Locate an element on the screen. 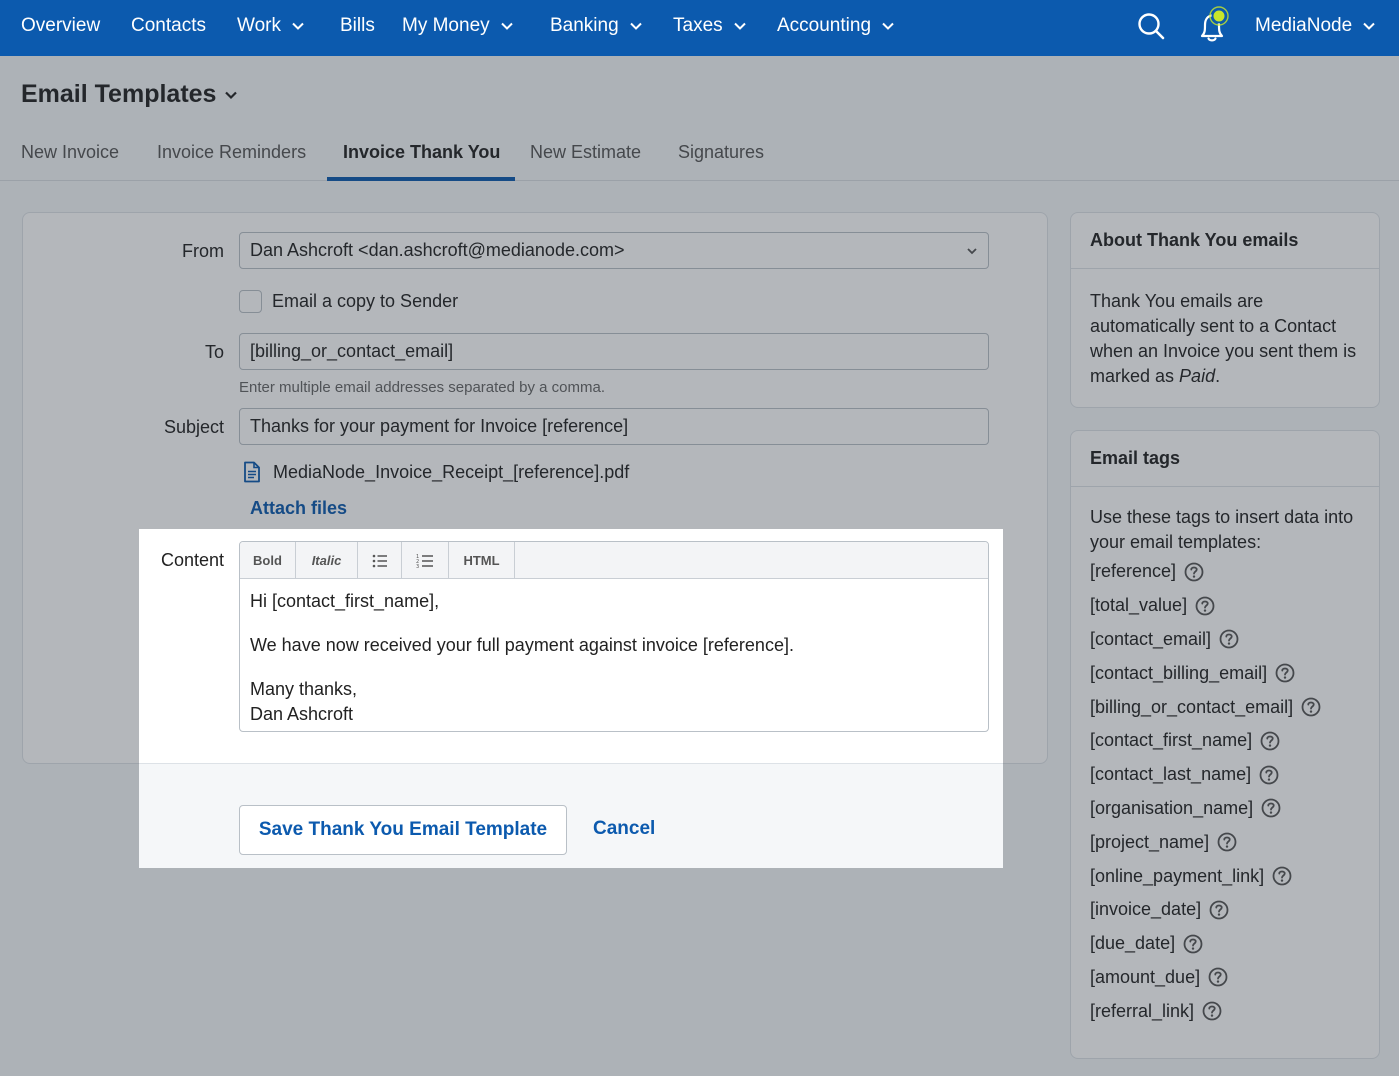 The image size is (1399, 1076). svg-text: 3 is located at coordinates (417, 566).